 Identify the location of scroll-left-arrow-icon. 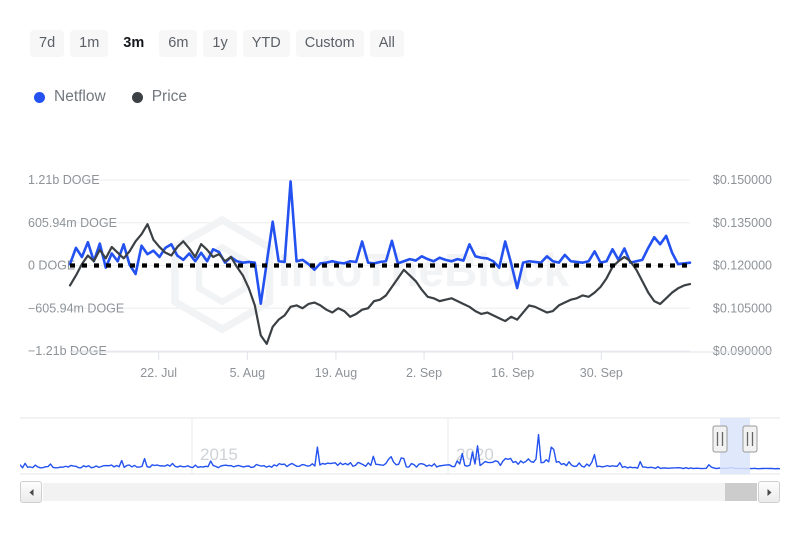
(31, 492).